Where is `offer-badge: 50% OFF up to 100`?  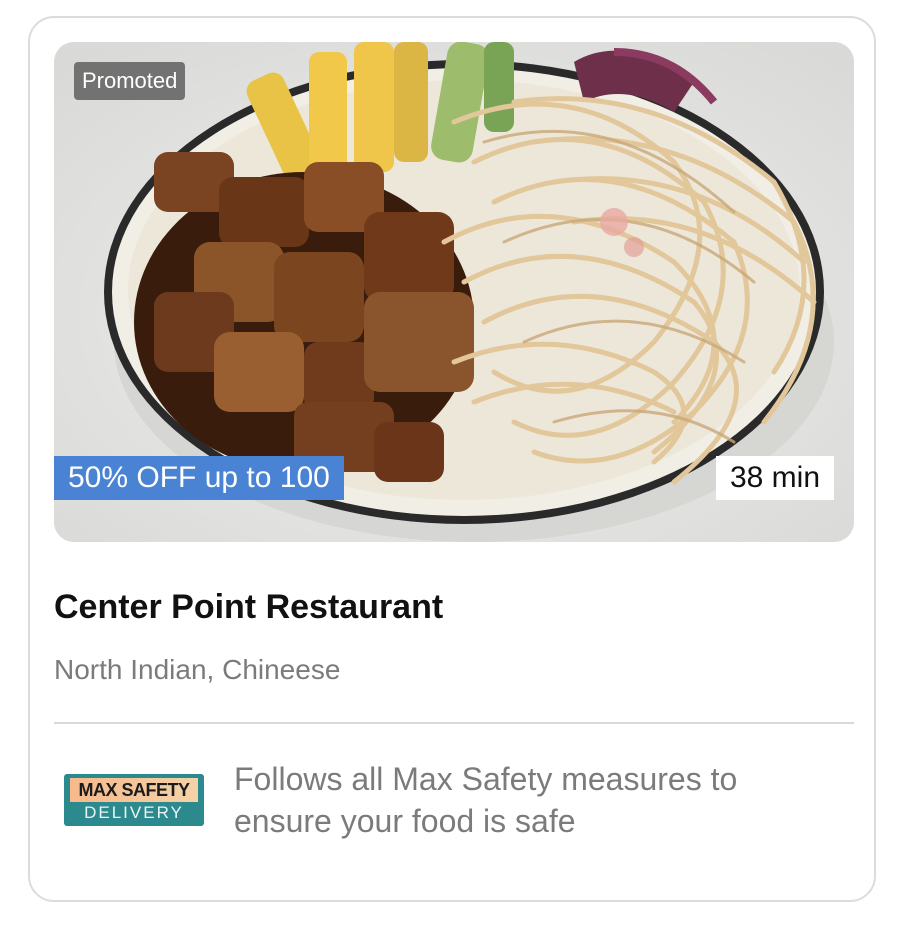 offer-badge: 50% OFF up to 100 is located at coordinates (199, 478).